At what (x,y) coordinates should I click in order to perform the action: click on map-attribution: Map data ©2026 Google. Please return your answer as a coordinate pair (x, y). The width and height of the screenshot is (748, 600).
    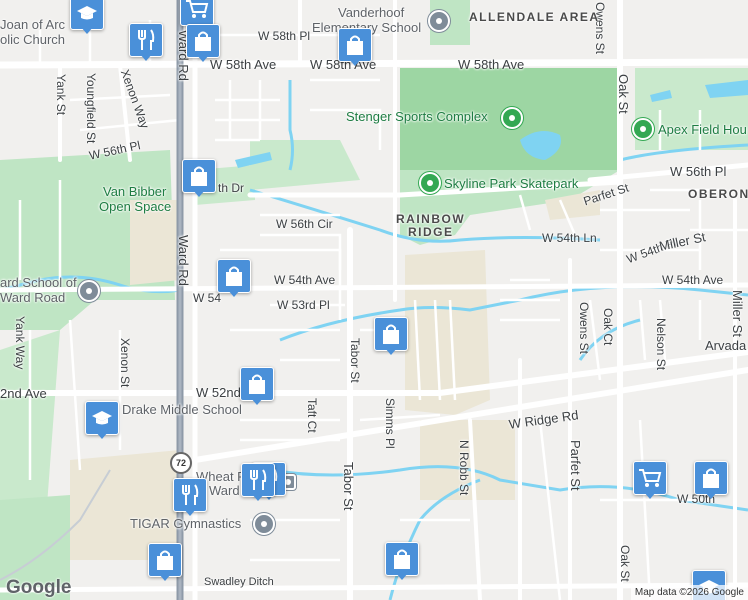
    Looking at the image, I should click on (689, 592).